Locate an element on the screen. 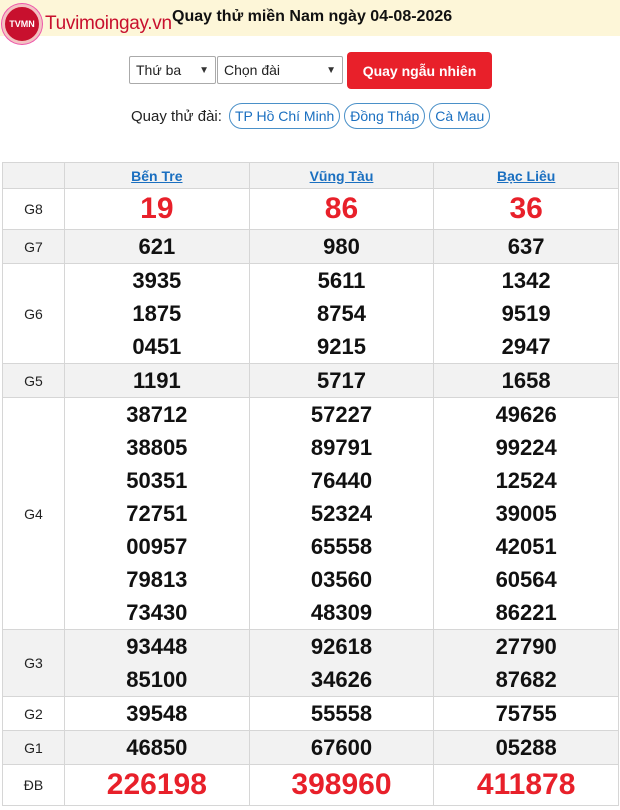 This screenshot has width=620, height=810. table-row: G5 1191 5717 1658 is located at coordinates (310, 380).